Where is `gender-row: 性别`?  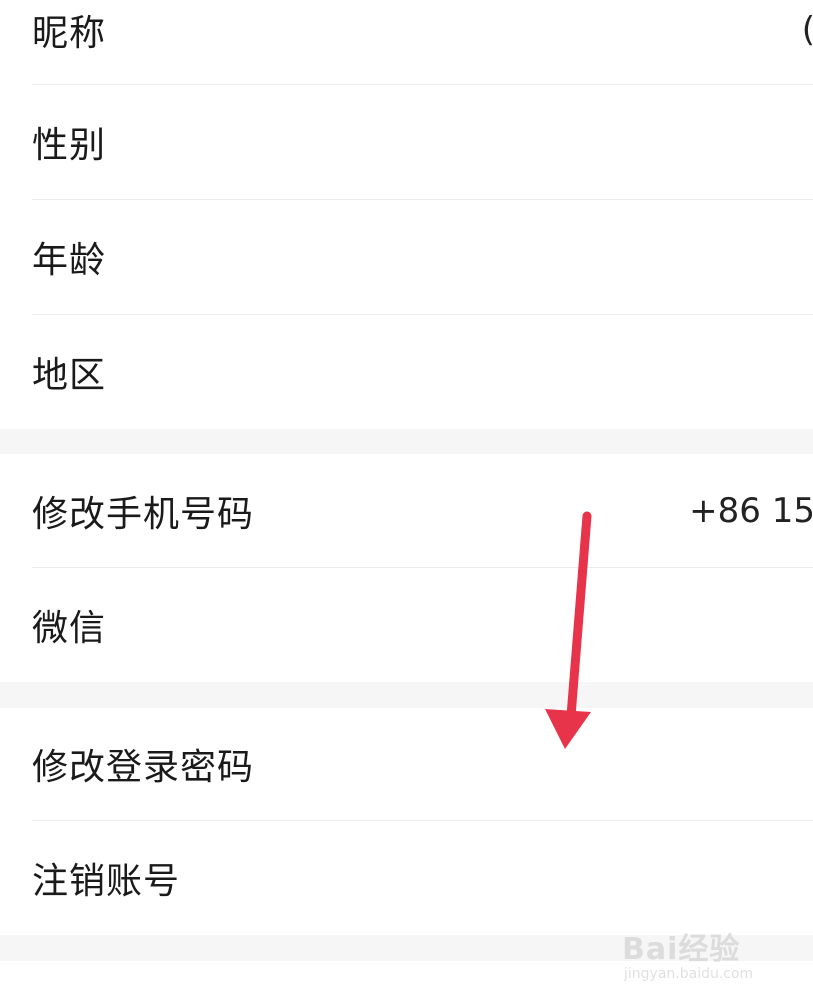 gender-row: 性别 is located at coordinates (406, 142).